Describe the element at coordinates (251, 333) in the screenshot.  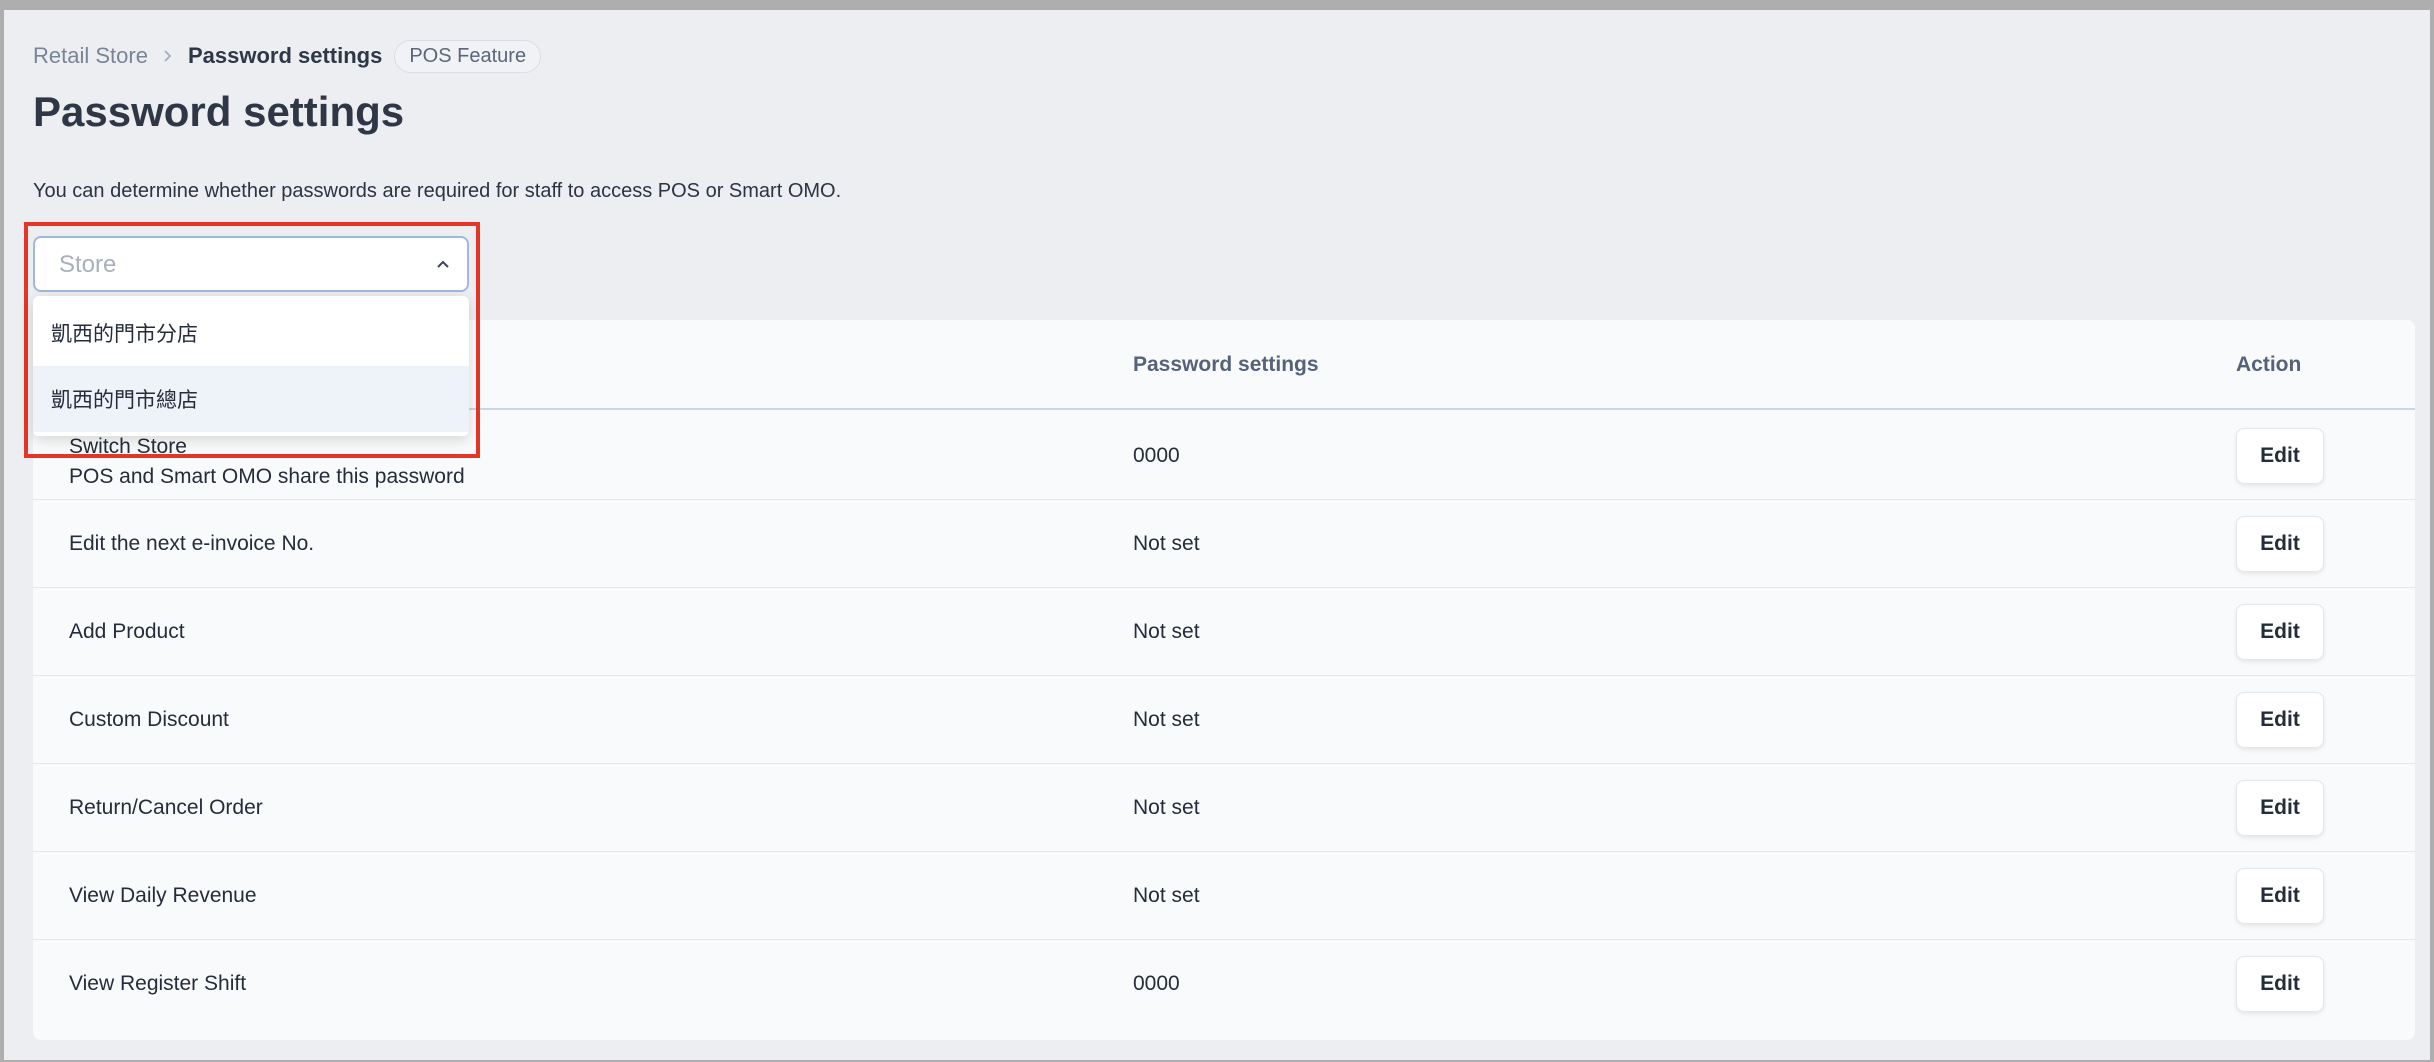
I see `store-option-branch: 凱西的門市分店` at that location.